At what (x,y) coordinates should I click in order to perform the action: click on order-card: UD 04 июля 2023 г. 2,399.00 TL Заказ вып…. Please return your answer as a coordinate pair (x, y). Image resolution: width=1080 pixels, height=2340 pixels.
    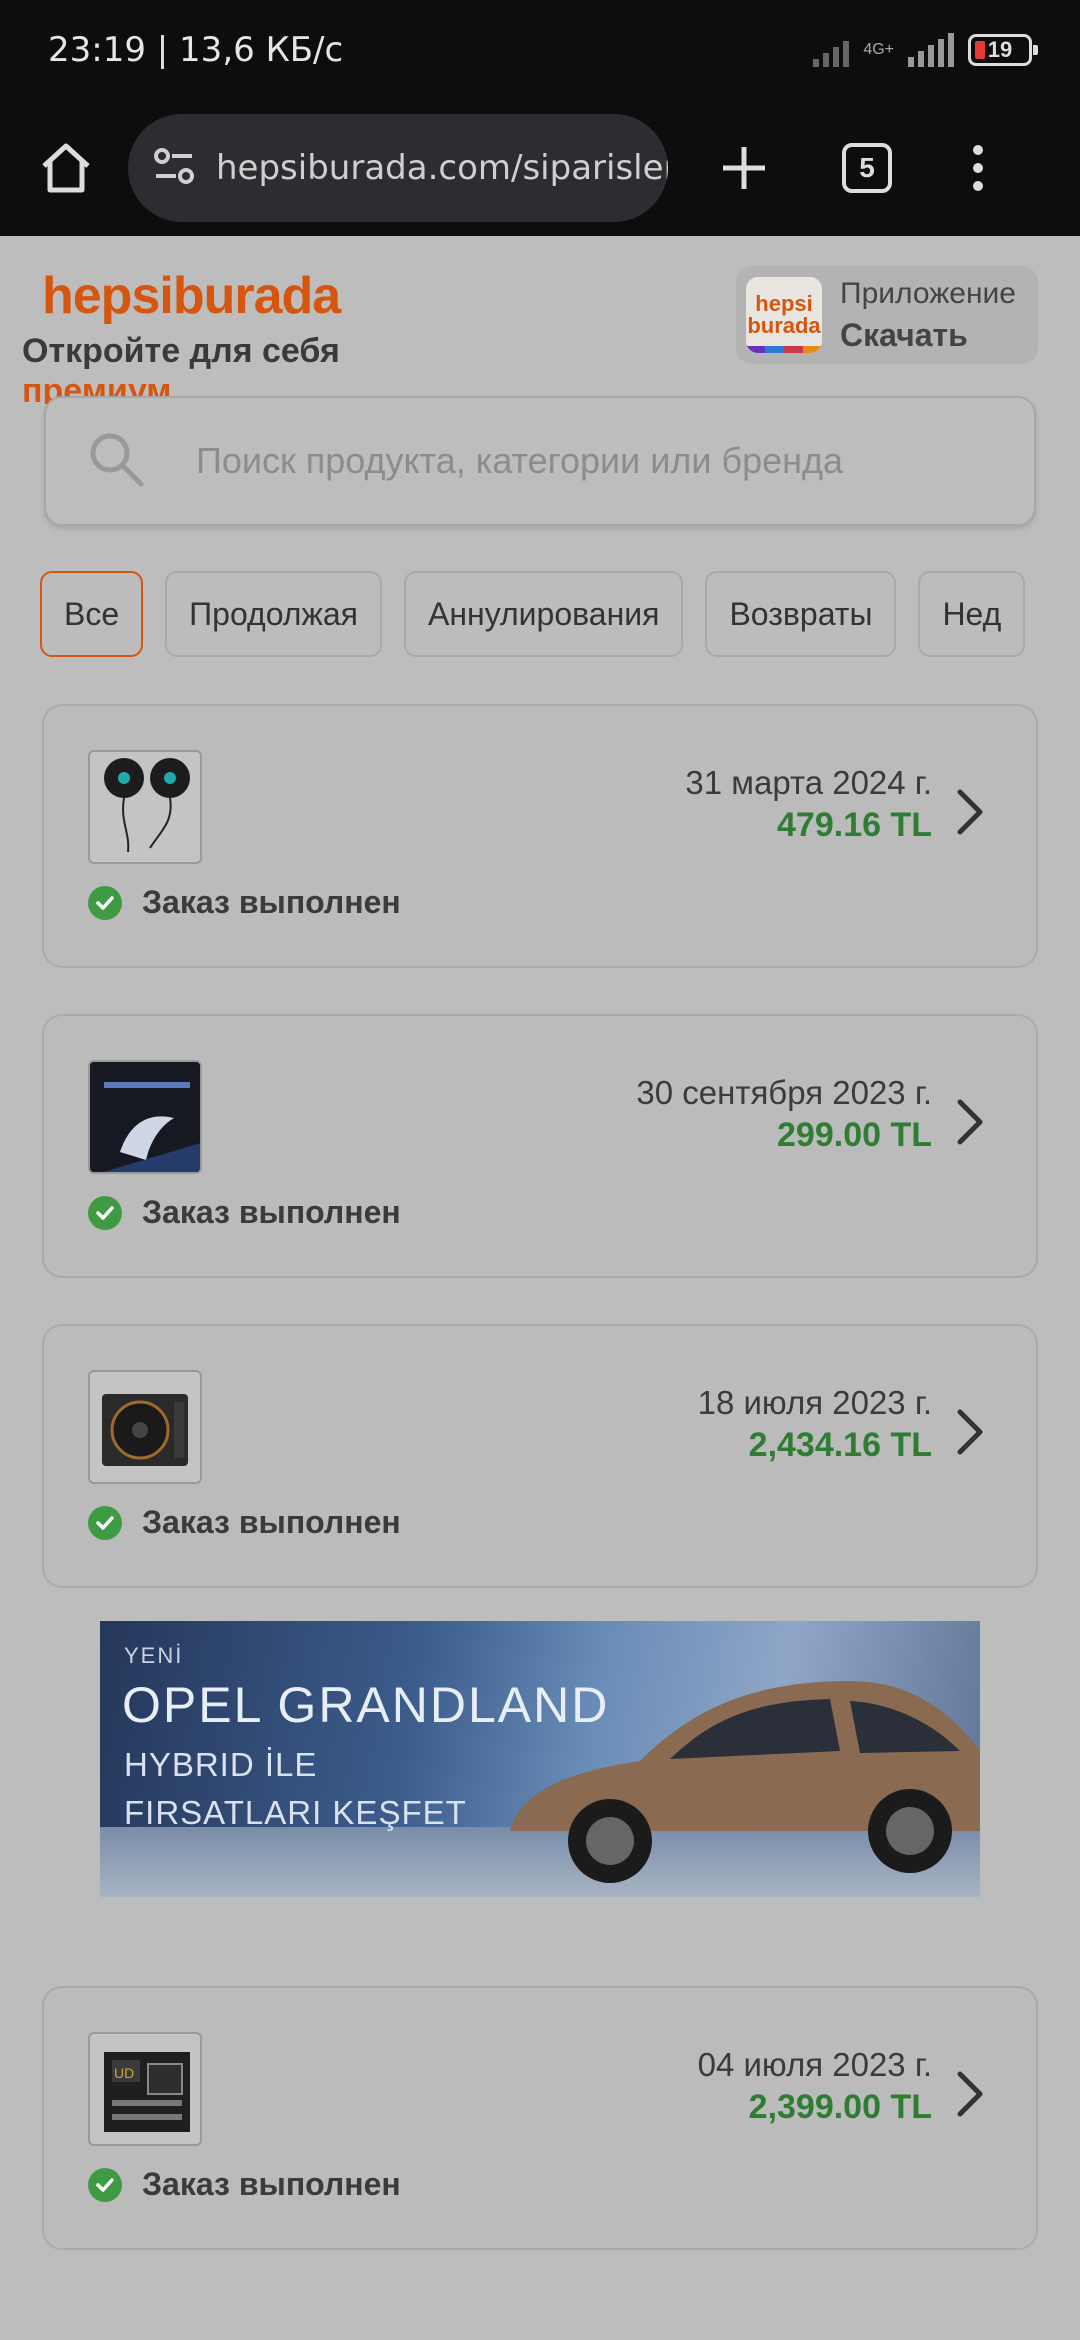
    Looking at the image, I should click on (540, 2118).